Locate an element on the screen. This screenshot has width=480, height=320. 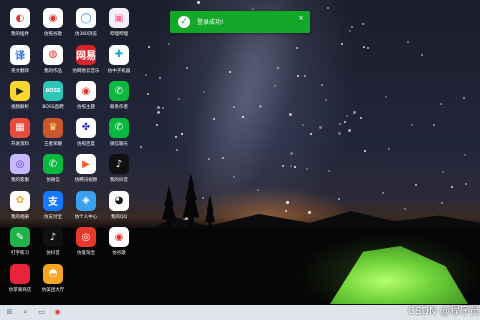
desktop-icon: 支仿支付宝 is located at coordinates (53, 208).